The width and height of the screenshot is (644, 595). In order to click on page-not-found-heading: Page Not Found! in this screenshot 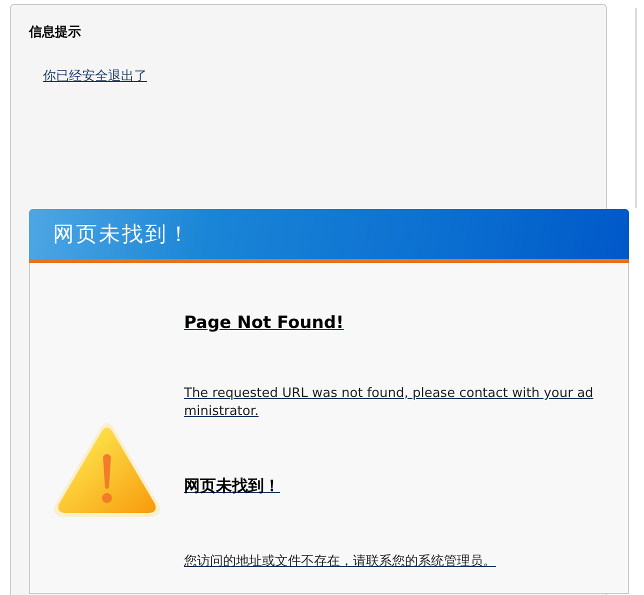, I will do `click(264, 323)`.